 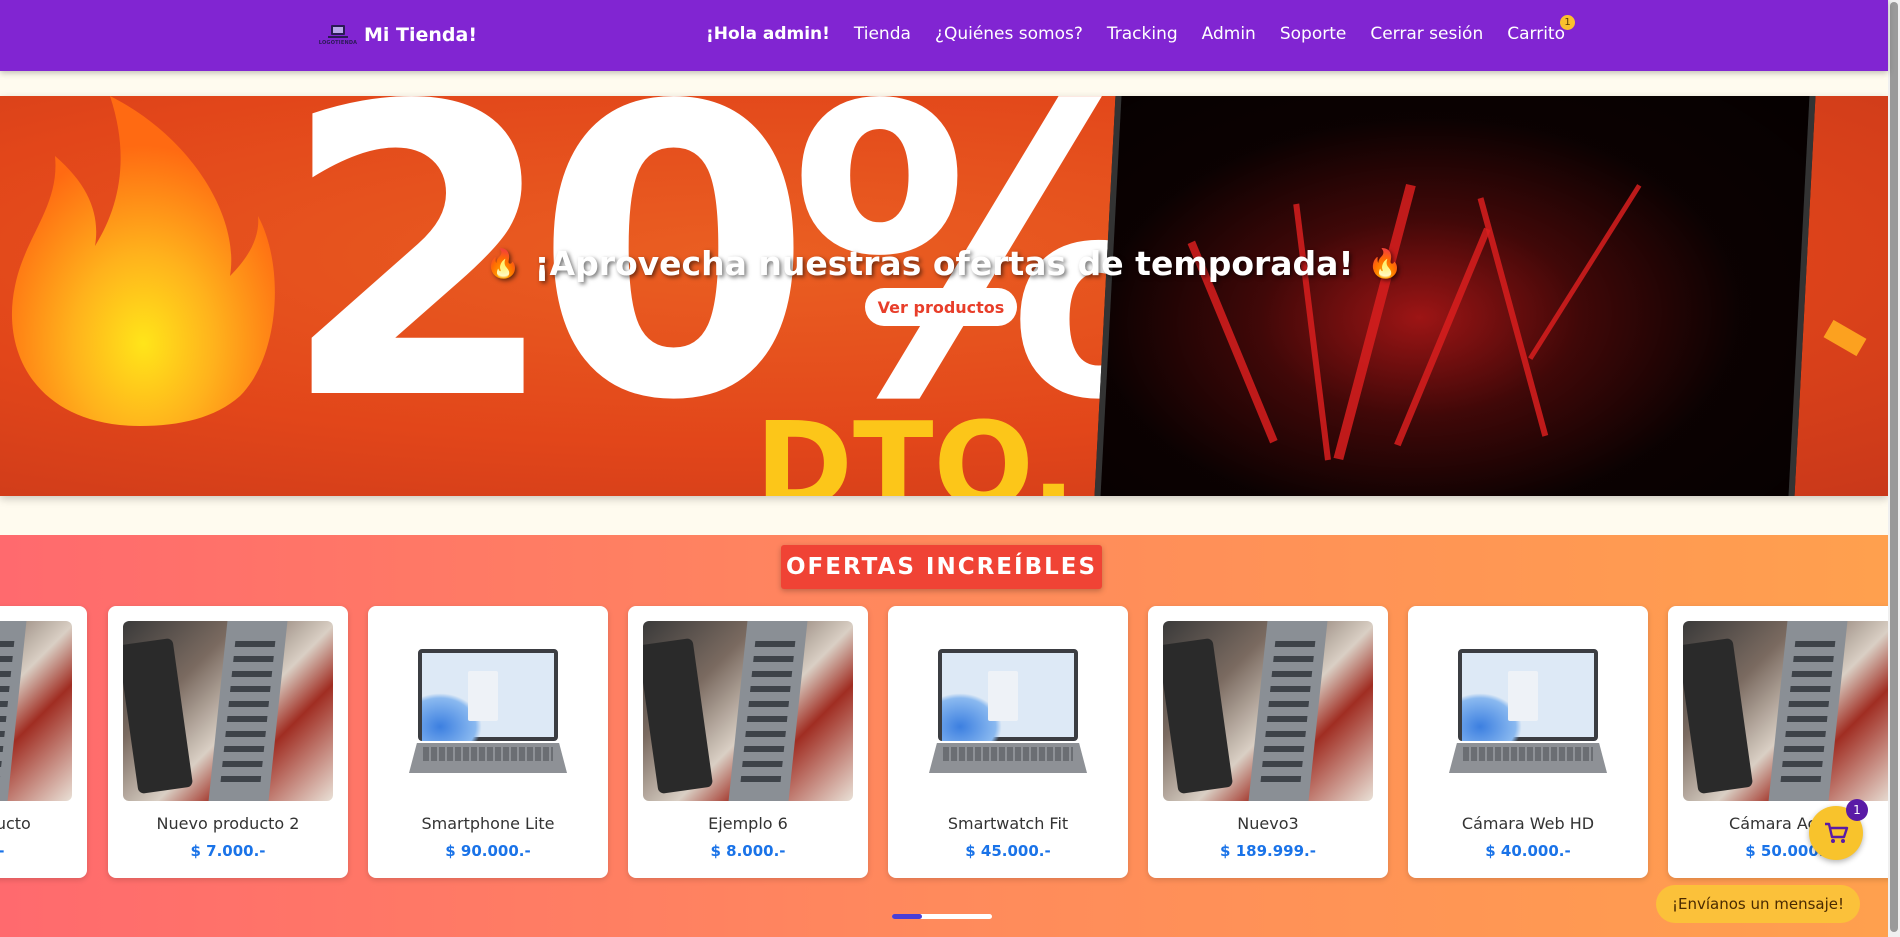 I want to click on product-price: $ 45.000.-, so click(x=1008, y=851).